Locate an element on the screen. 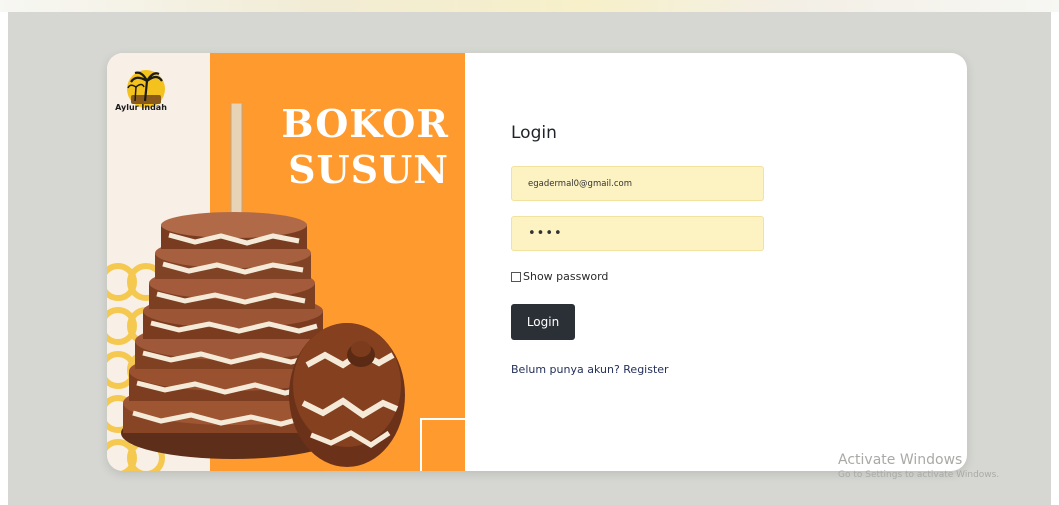 This screenshot has width=1059, height=505. register-link: Belum punya akun? Register is located at coordinates (590, 369).